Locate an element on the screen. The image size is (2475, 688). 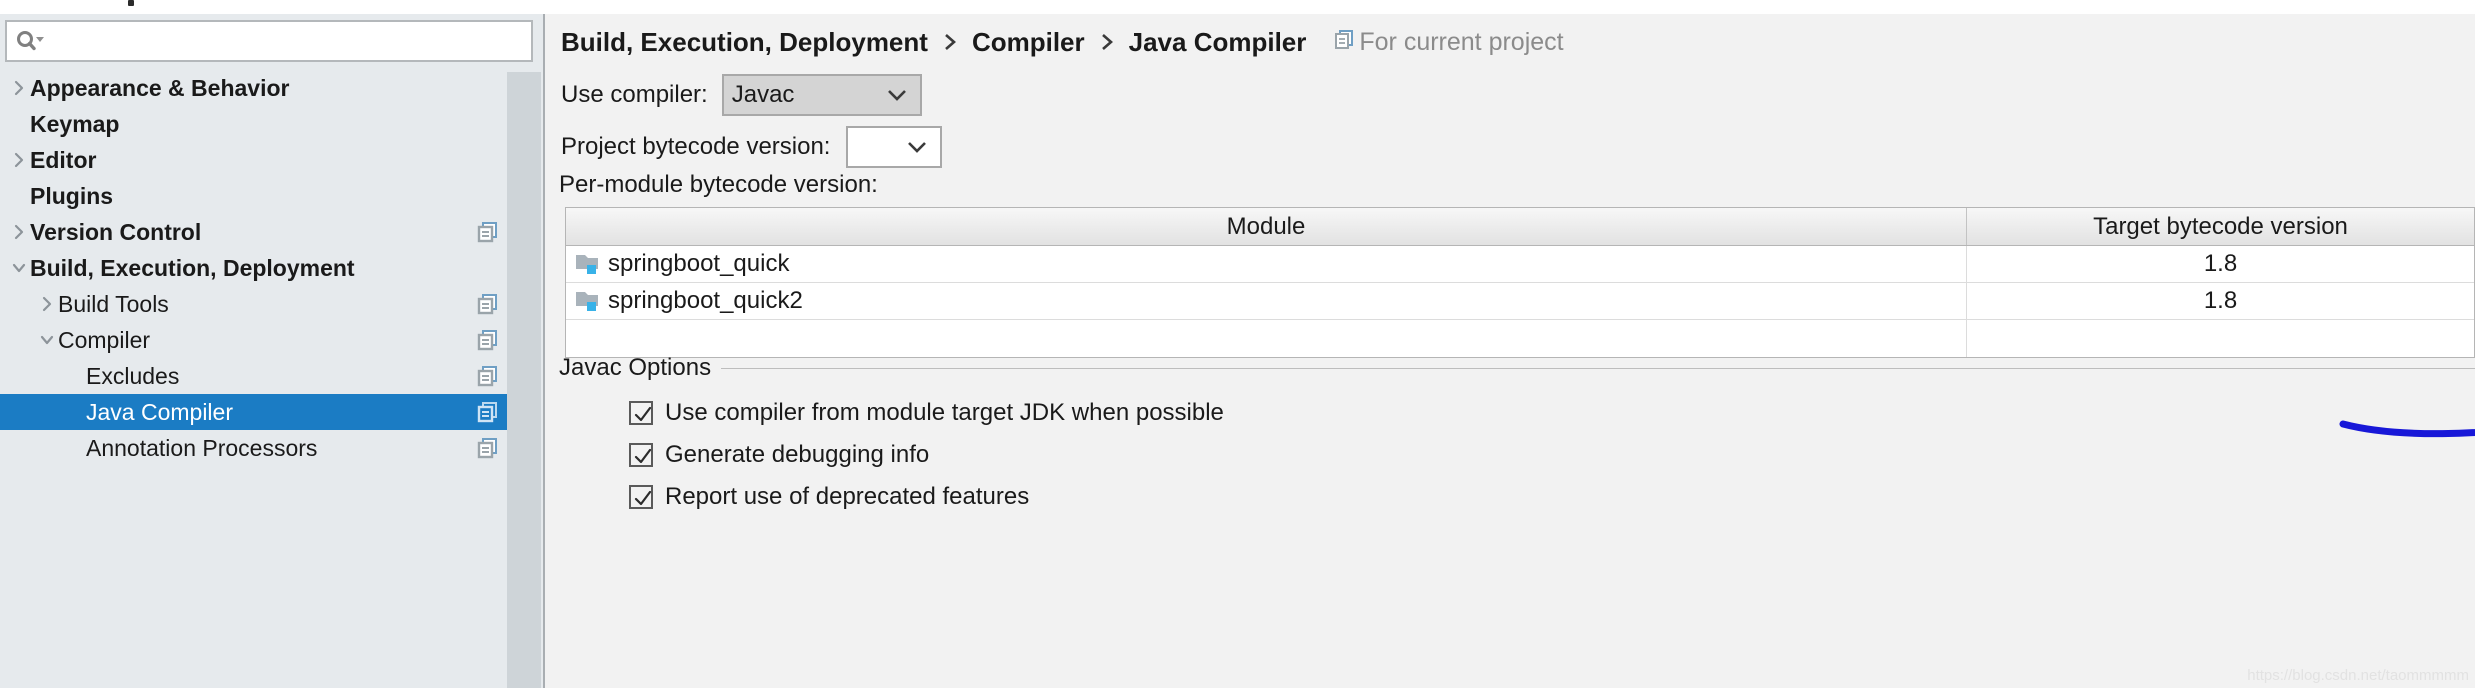
sidebar-item-label: Version Control is located at coordinates (116, 231).